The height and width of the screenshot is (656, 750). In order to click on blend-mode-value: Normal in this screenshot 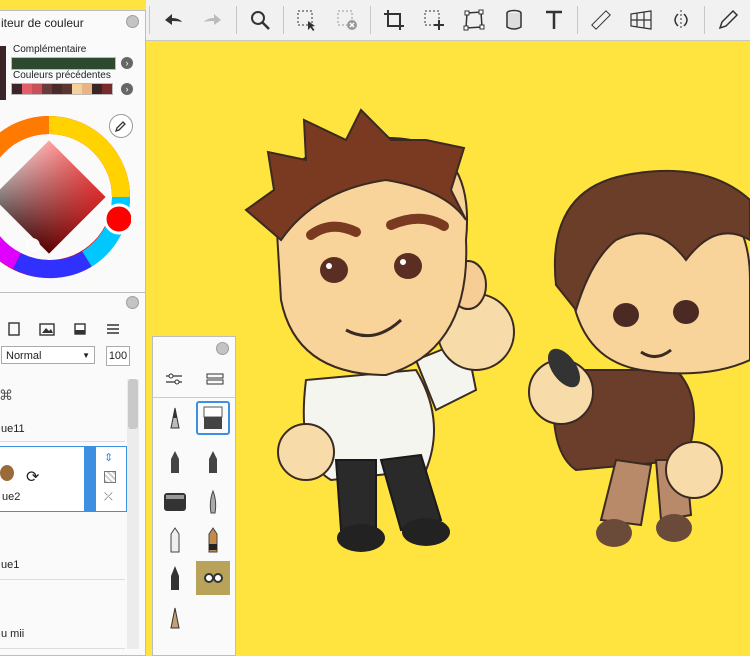, I will do `click(24, 356)`.